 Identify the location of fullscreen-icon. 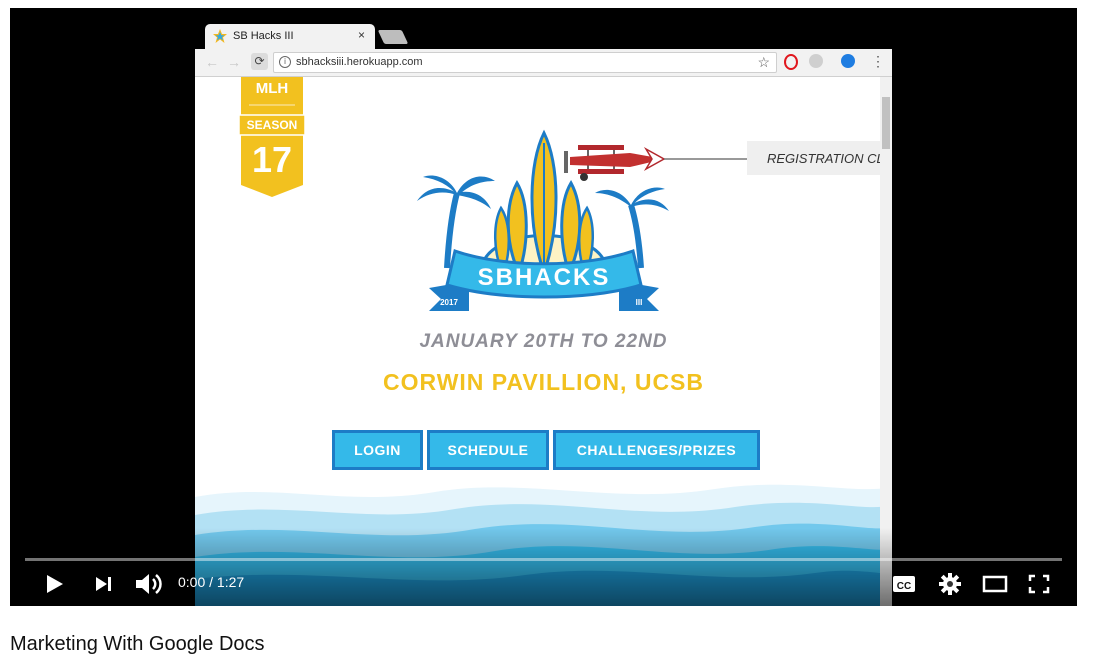
(1039, 584).